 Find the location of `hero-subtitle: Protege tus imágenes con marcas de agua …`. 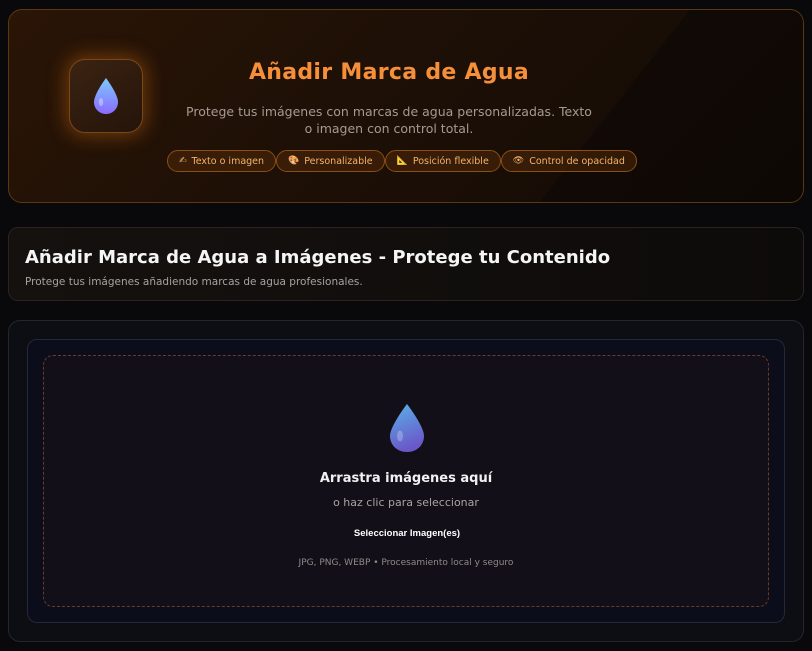

hero-subtitle: Protege tus imágenes con marcas de agua … is located at coordinates (389, 120).